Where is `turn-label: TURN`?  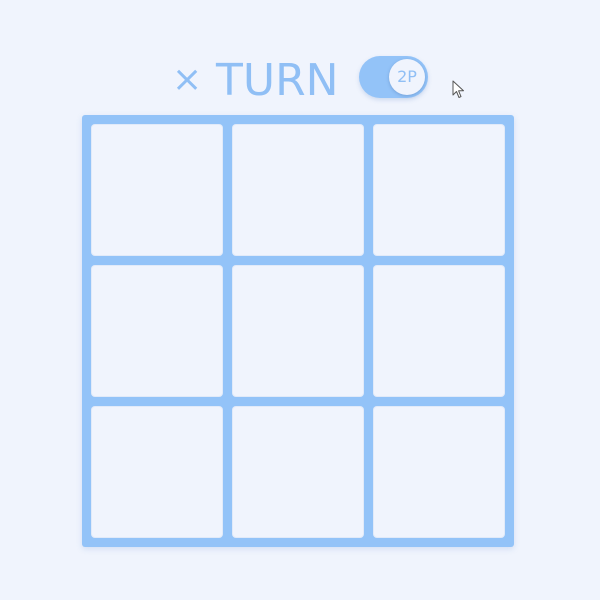 turn-label: TURN is located at coordinates (277, 80).